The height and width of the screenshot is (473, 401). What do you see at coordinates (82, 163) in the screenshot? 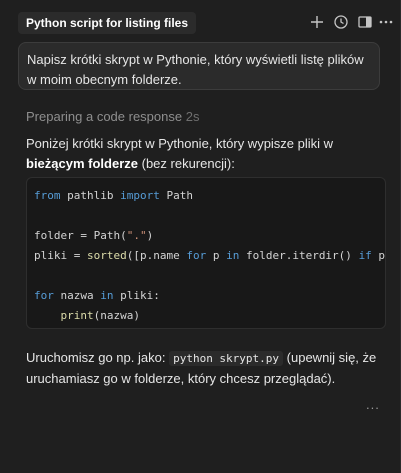
I see `intro-text-bold: bieżącym folderze` at bounding box center [82, 163].